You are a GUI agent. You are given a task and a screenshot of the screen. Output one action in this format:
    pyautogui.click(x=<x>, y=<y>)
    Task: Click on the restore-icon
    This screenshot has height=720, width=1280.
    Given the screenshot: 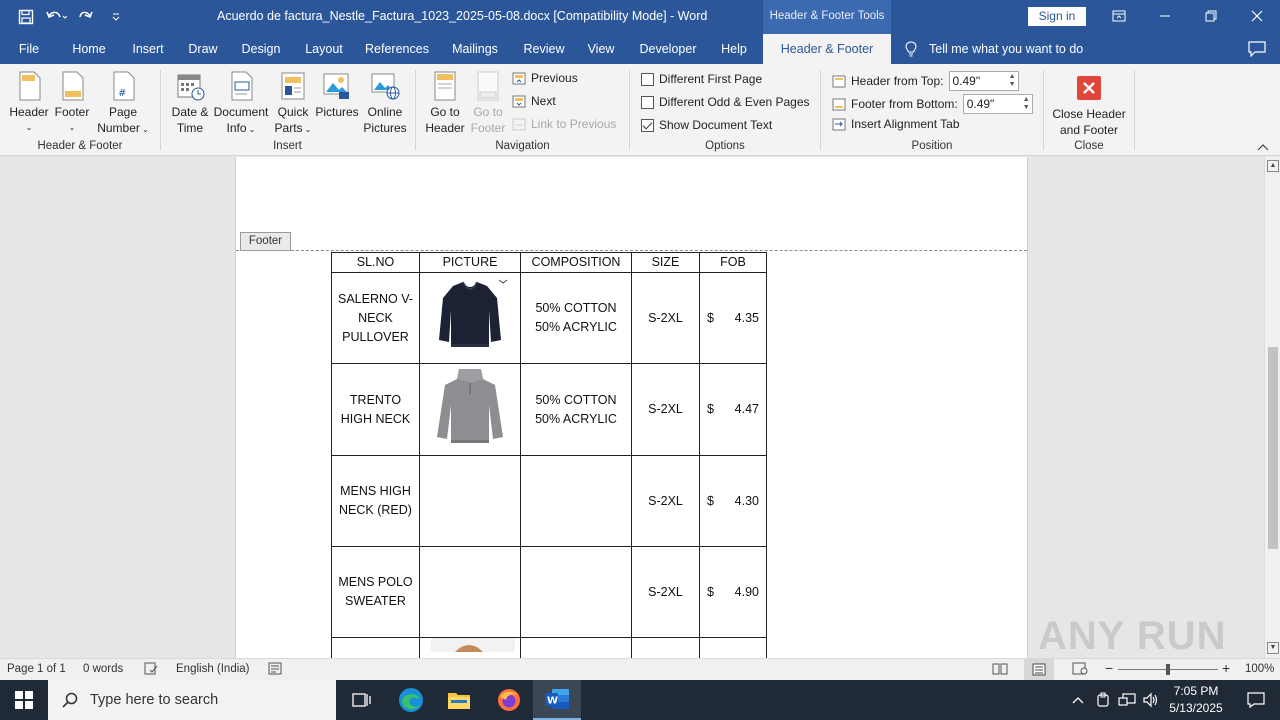 What is the action you would take?
    pyautogui.click(x=1211, y=16)
    